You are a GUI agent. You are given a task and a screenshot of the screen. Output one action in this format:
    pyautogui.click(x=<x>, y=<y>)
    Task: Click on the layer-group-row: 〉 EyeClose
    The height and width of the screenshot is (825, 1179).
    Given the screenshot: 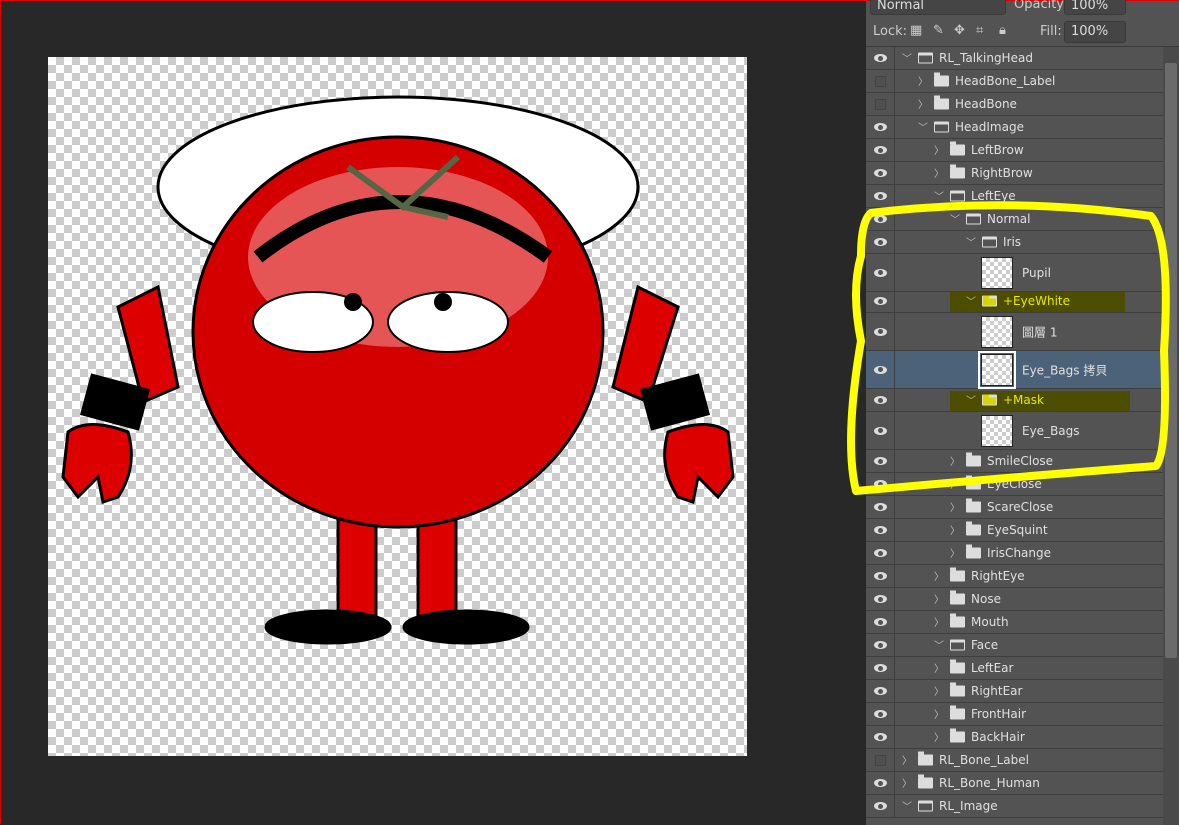 What is the action you would take?
    pyautogui.click(x=1014, y=484)
    